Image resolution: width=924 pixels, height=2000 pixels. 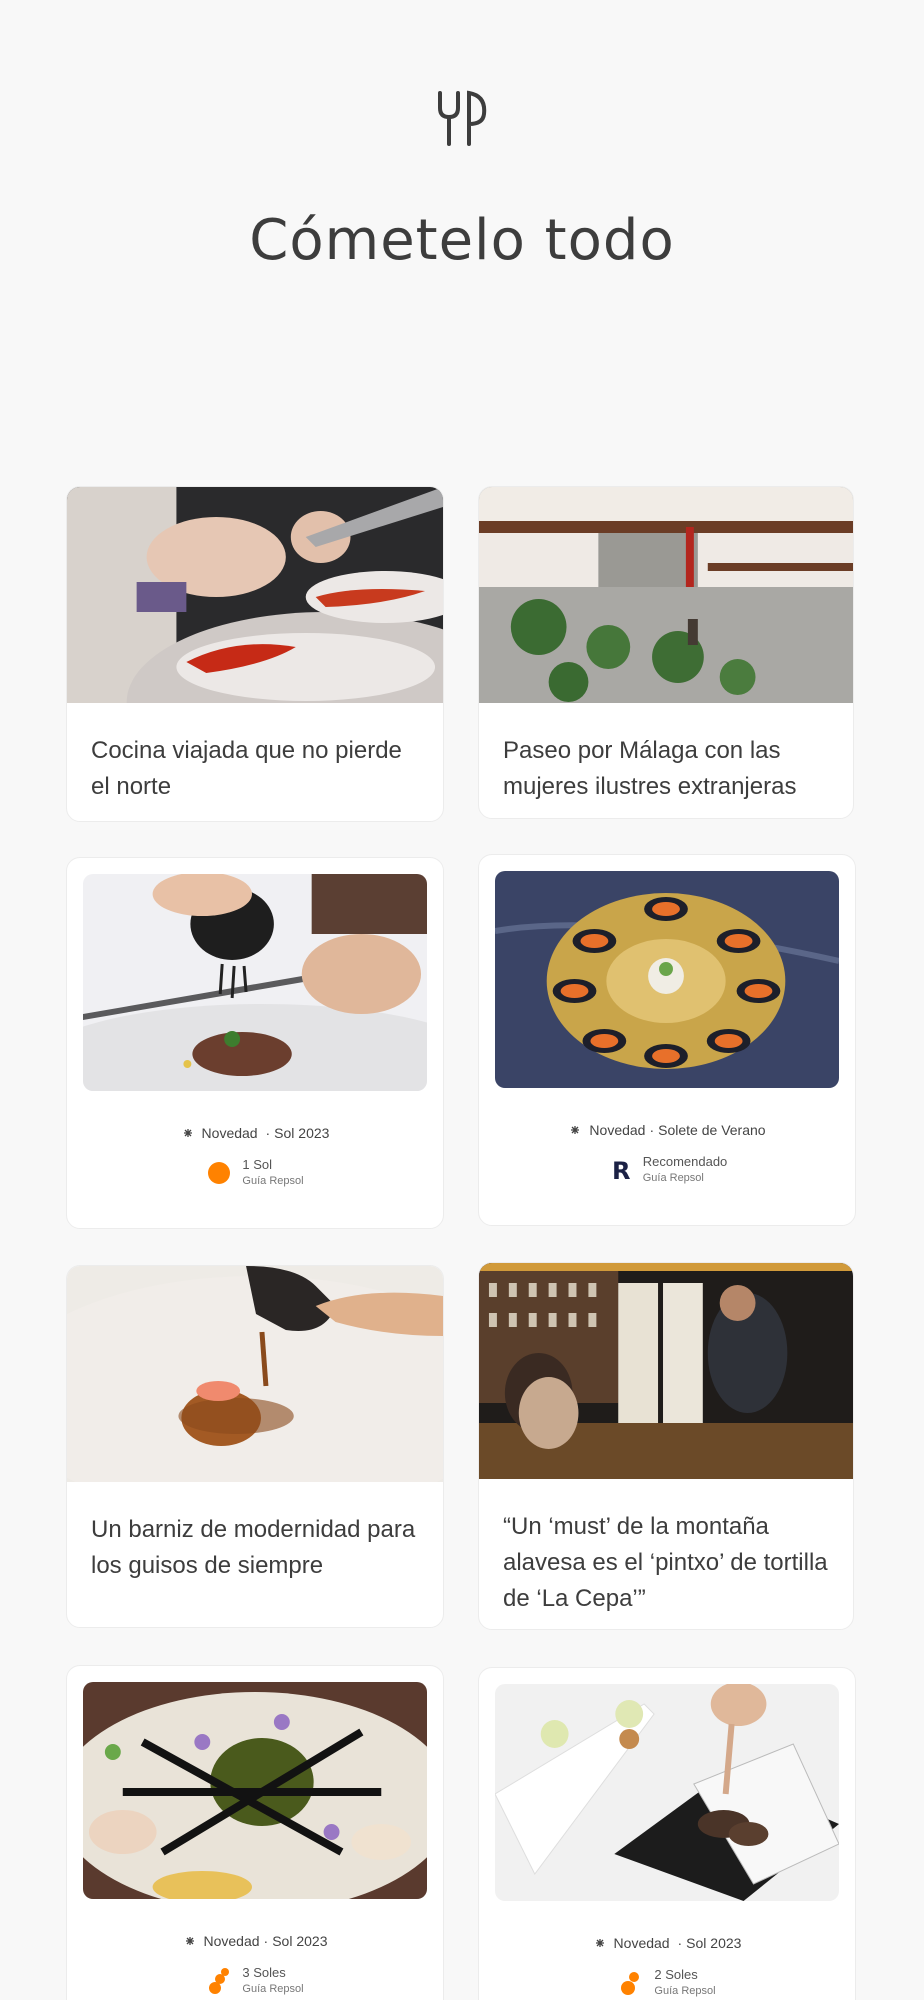 What do you see at coordinates (685, 1161) in the screenshot?
I see `rating-name: Recomendado` at bounding box center [685, 1161].